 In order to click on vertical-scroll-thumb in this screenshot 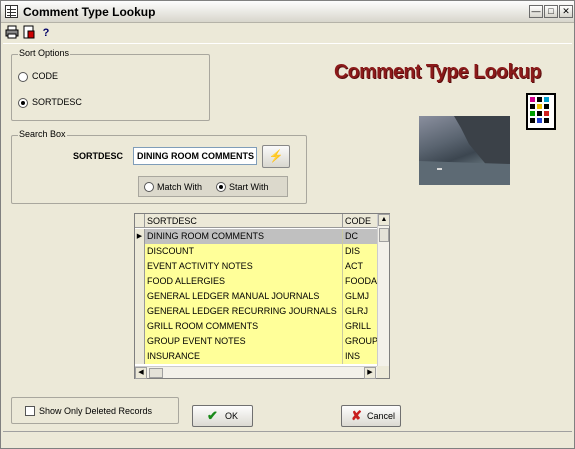, I will do `click(384, 235)`.